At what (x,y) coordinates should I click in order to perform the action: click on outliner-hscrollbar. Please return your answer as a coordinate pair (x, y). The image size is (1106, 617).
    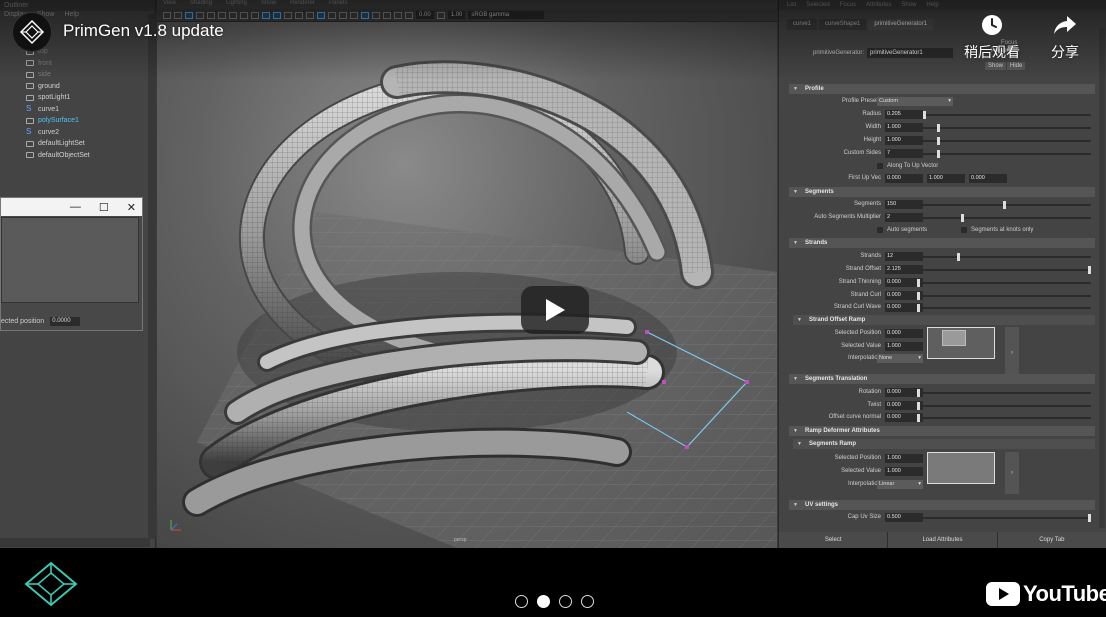
    Looking at the image, I should click on (75, 542).